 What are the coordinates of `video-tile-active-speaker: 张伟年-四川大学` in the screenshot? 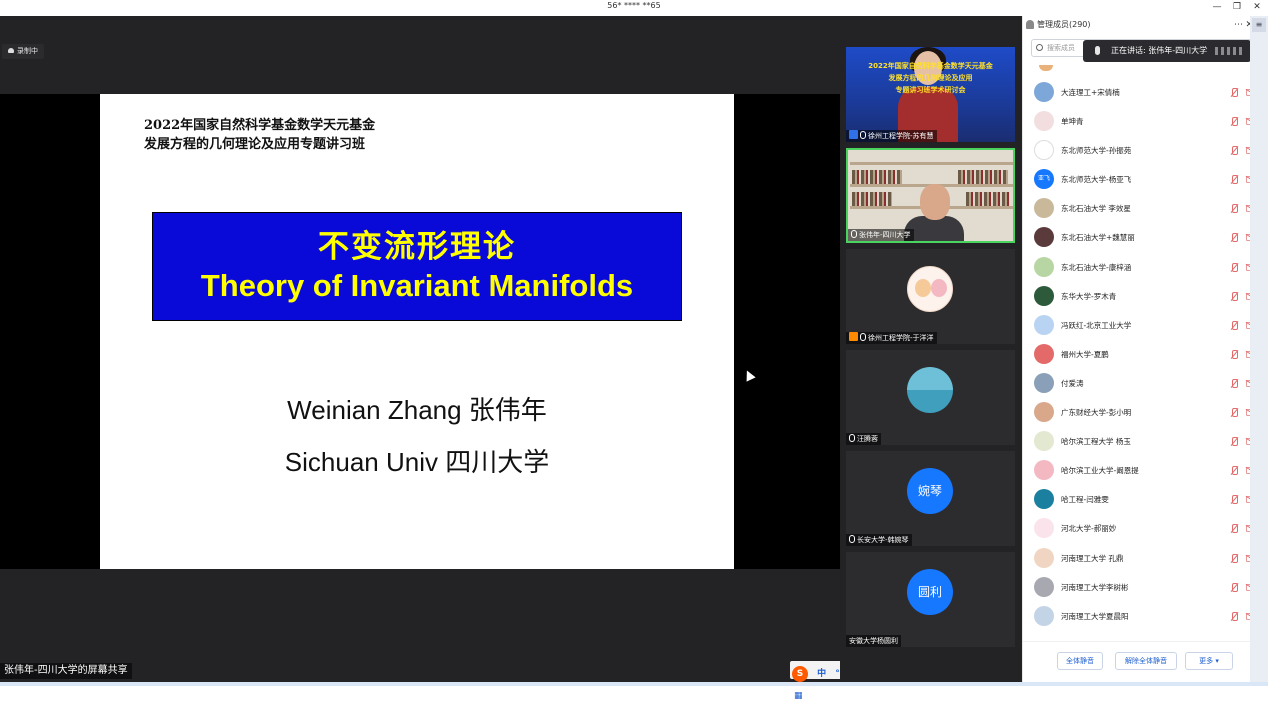 It's located at (930, 195).